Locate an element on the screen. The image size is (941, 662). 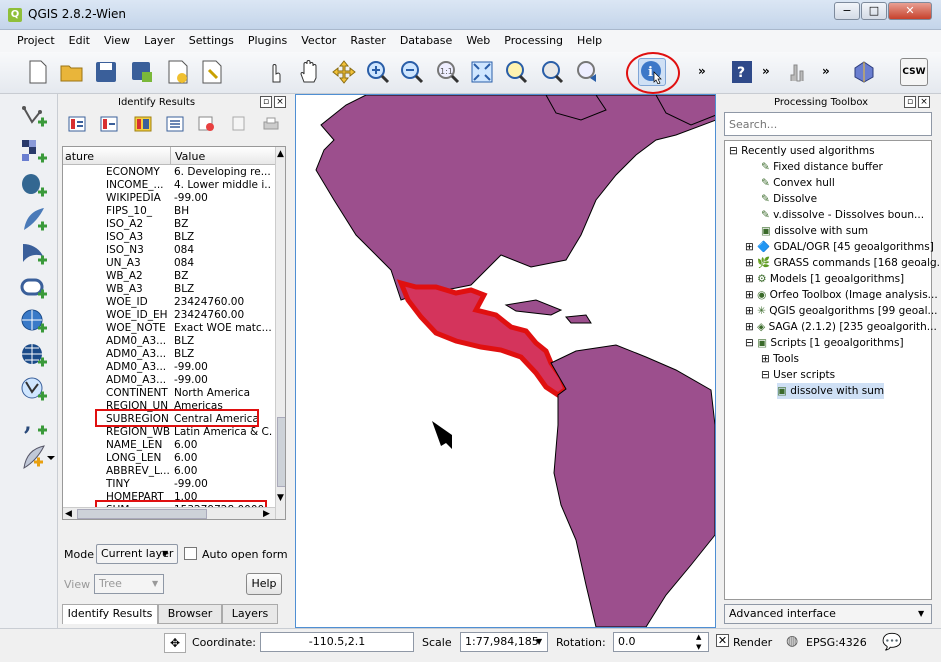
scale-combobox: 1:77,984,185 is located at coordinates (504, 642).